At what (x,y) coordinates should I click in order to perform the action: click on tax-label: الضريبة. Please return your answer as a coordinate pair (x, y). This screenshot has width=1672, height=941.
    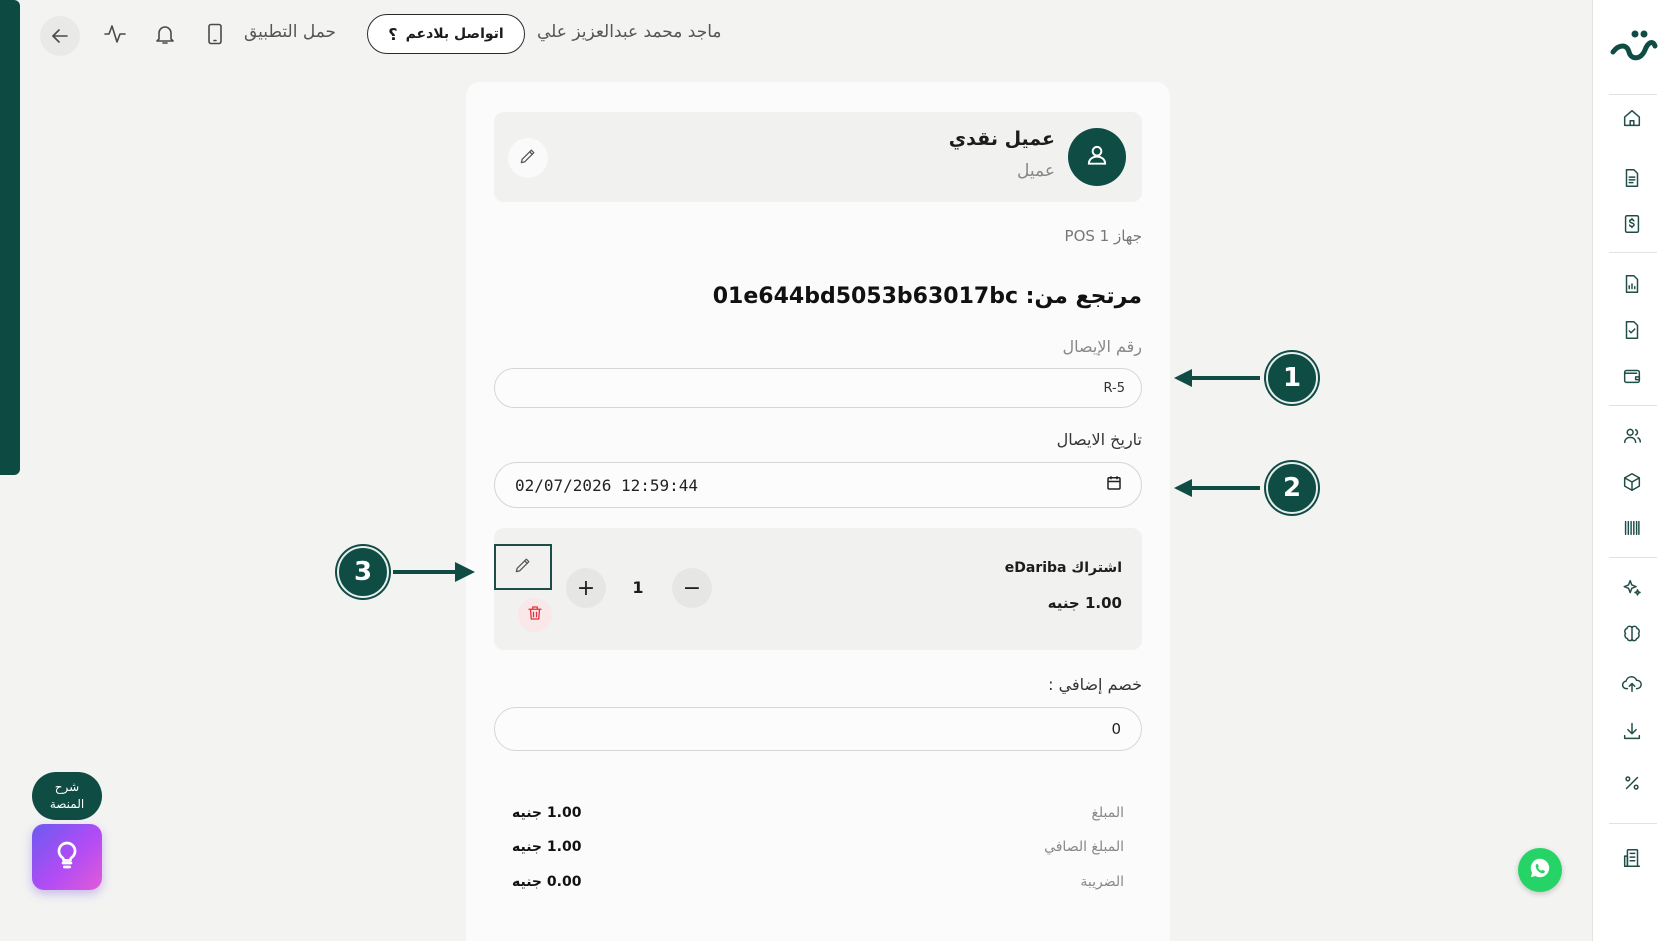
    Looking at the image, I should click on (1102, 882).